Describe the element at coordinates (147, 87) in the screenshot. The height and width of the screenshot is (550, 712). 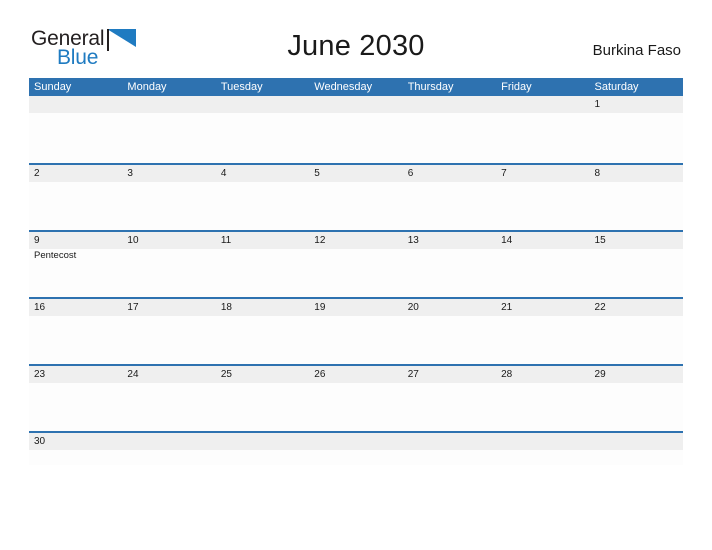
I see `weekday-header-monday: Monday` at that location.